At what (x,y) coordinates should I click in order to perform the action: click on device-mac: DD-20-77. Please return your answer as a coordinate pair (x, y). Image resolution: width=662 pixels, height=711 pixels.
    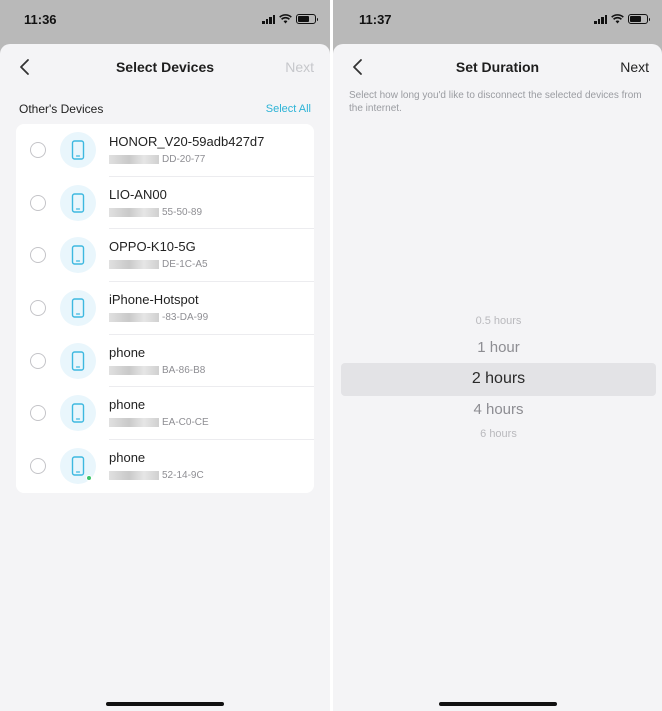
    Looking at the image, I should click on (157, 159).